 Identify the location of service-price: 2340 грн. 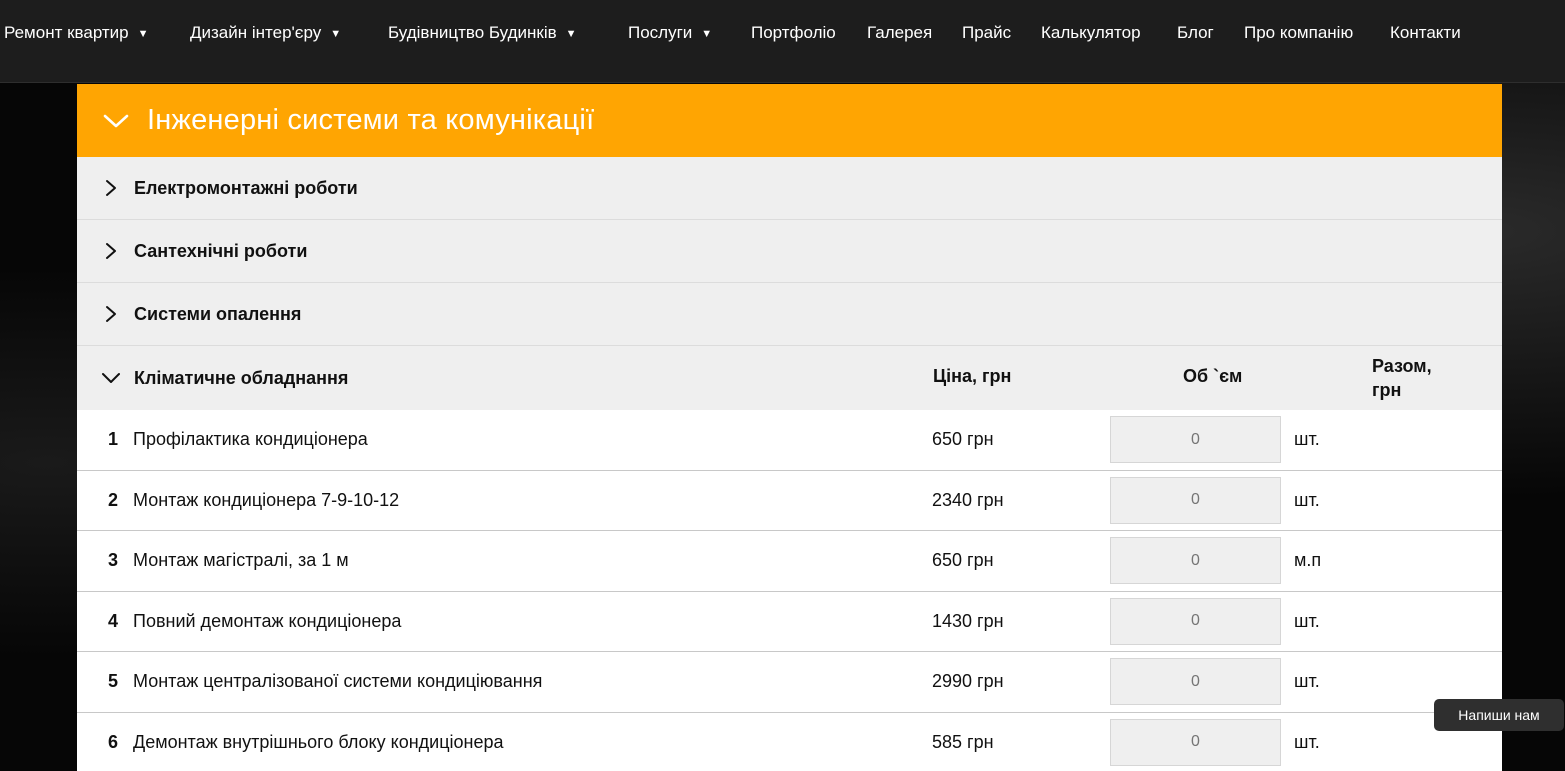
(968, 499).